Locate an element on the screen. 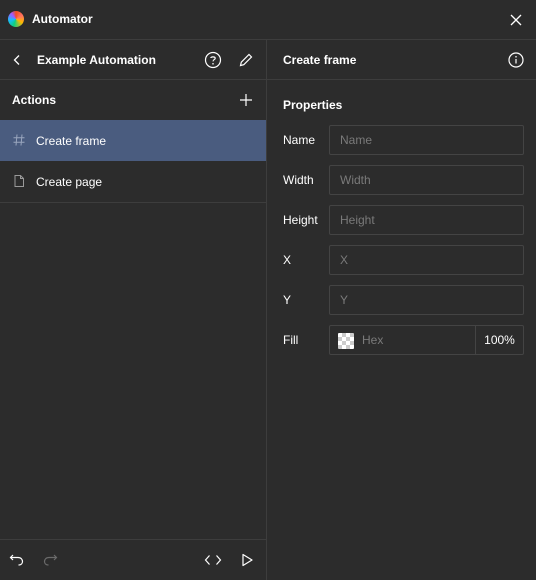 Image resolution: width=536 pixels, height=580 pixels. plus-icon is located at coordinates (246, 100).